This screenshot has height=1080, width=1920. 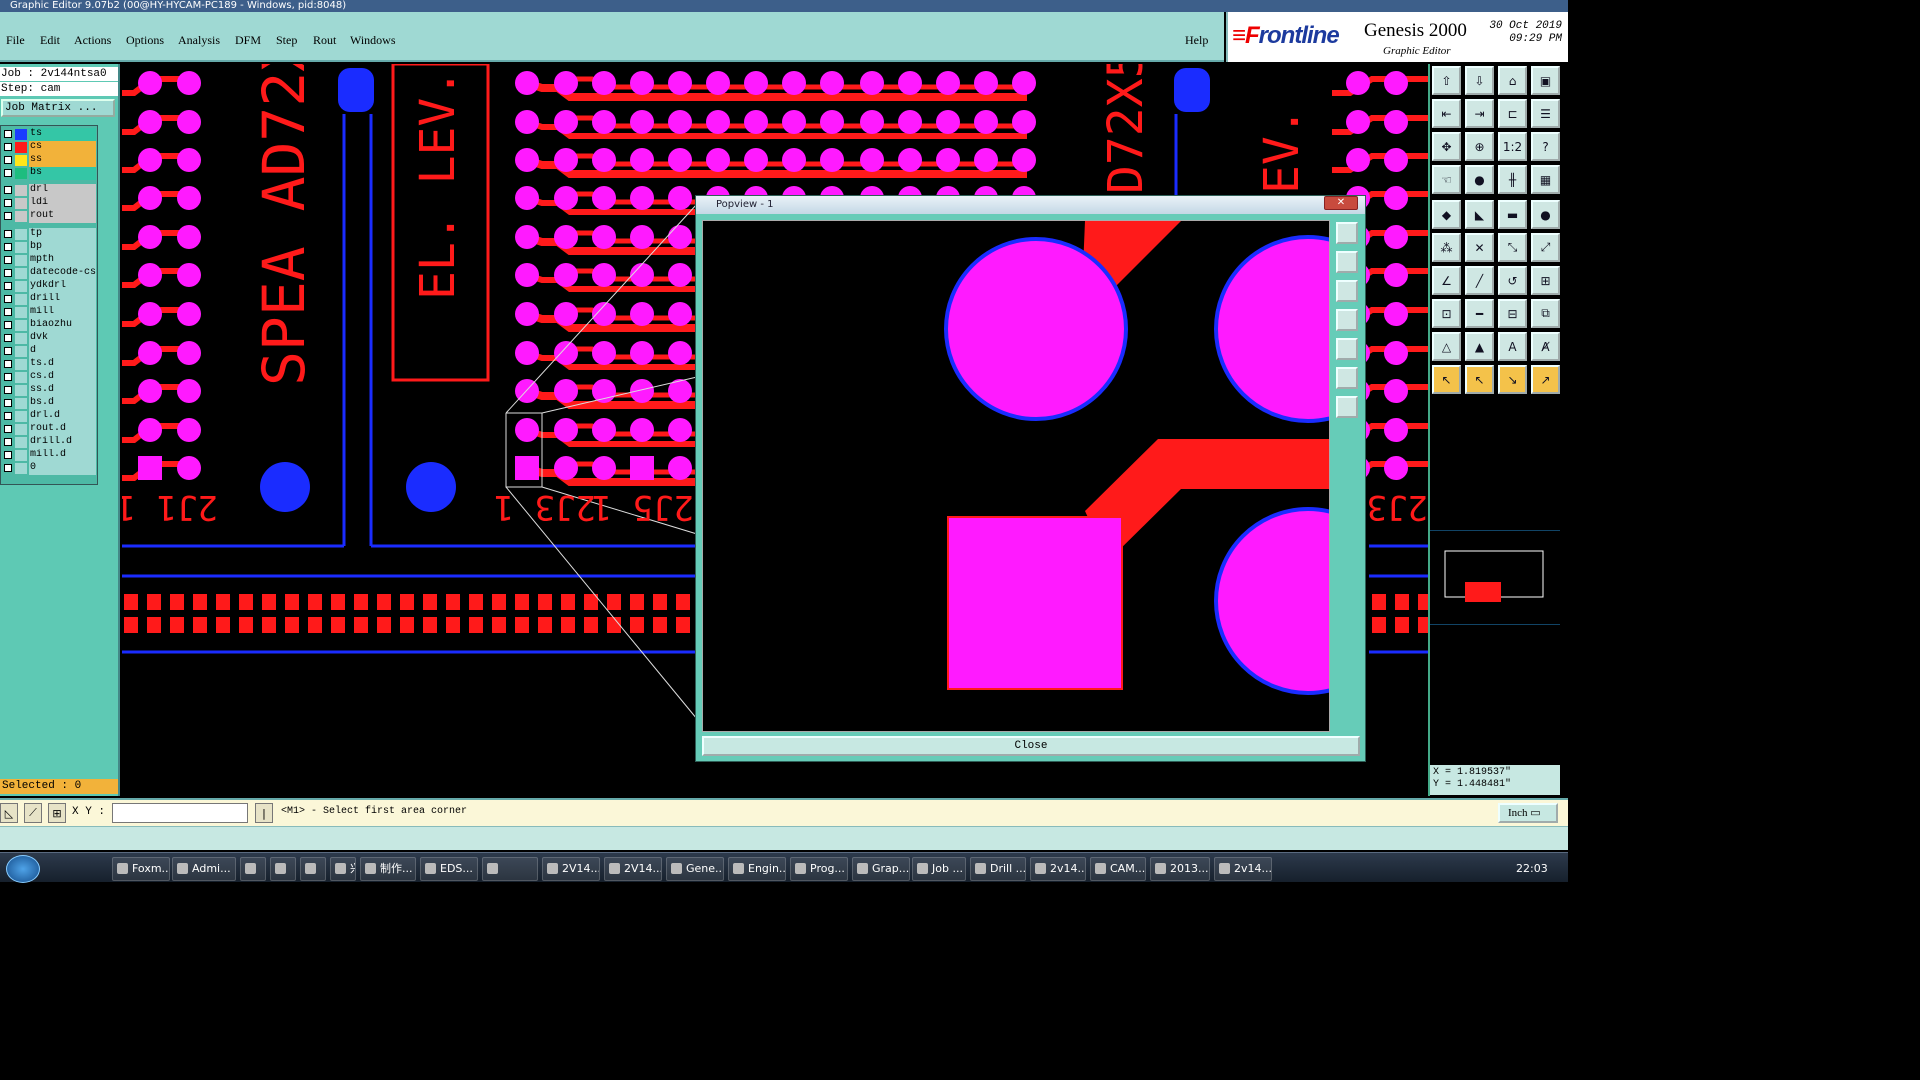 What do you see at coordinates (1512, 280) in the screenshot?
I see `arc-icon: ↺` at bounding box center [1512, 280].